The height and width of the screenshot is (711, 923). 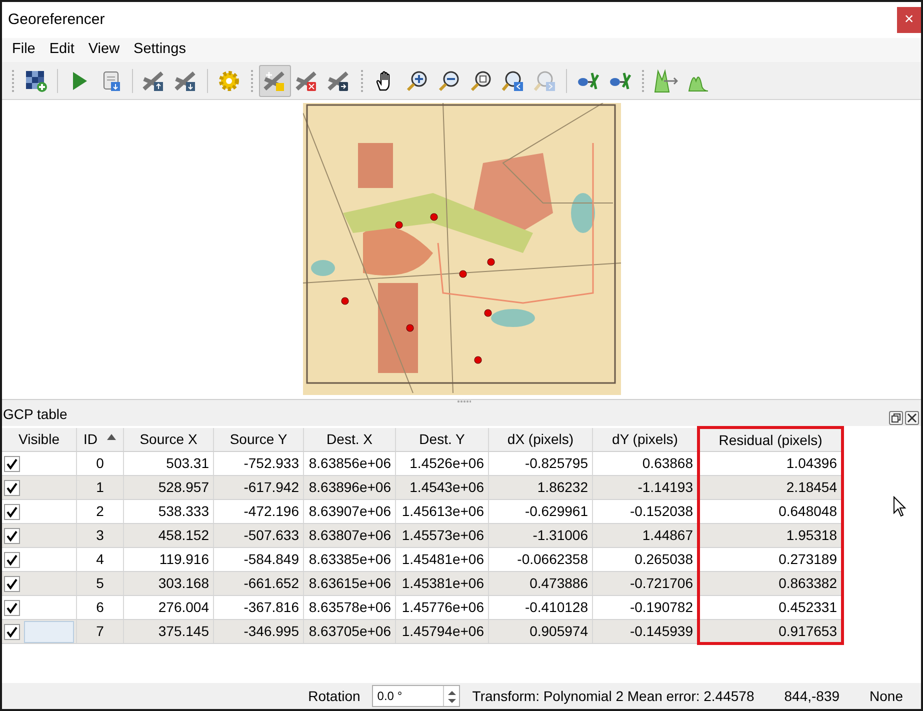 What do you see at coordinates (169, 584) in the screenshot?
I see `table-cell: 303.168` at bounding box center [169, 584].